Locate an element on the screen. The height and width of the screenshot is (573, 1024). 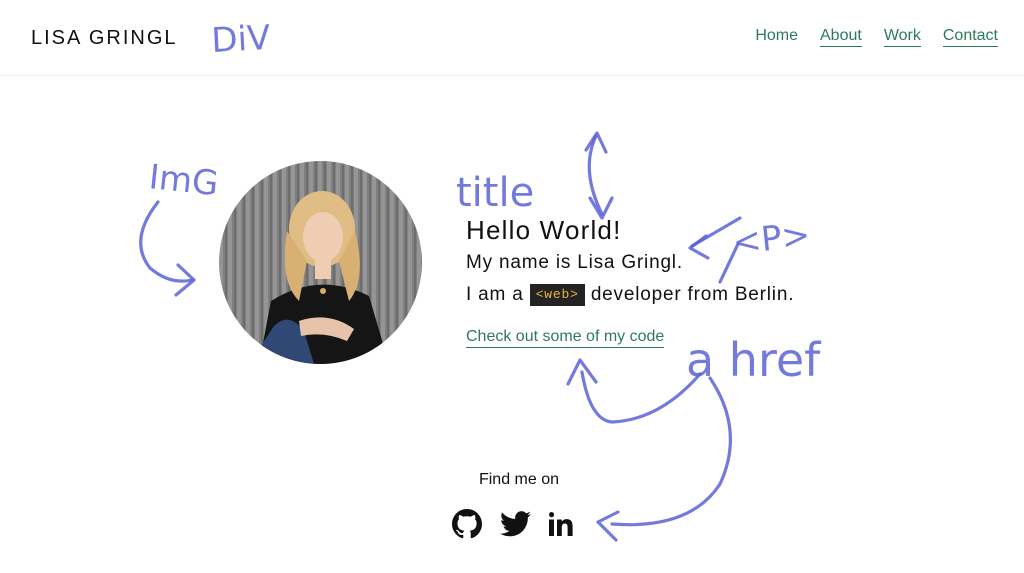
nav-work: Work is located at coordinates (902, 37).